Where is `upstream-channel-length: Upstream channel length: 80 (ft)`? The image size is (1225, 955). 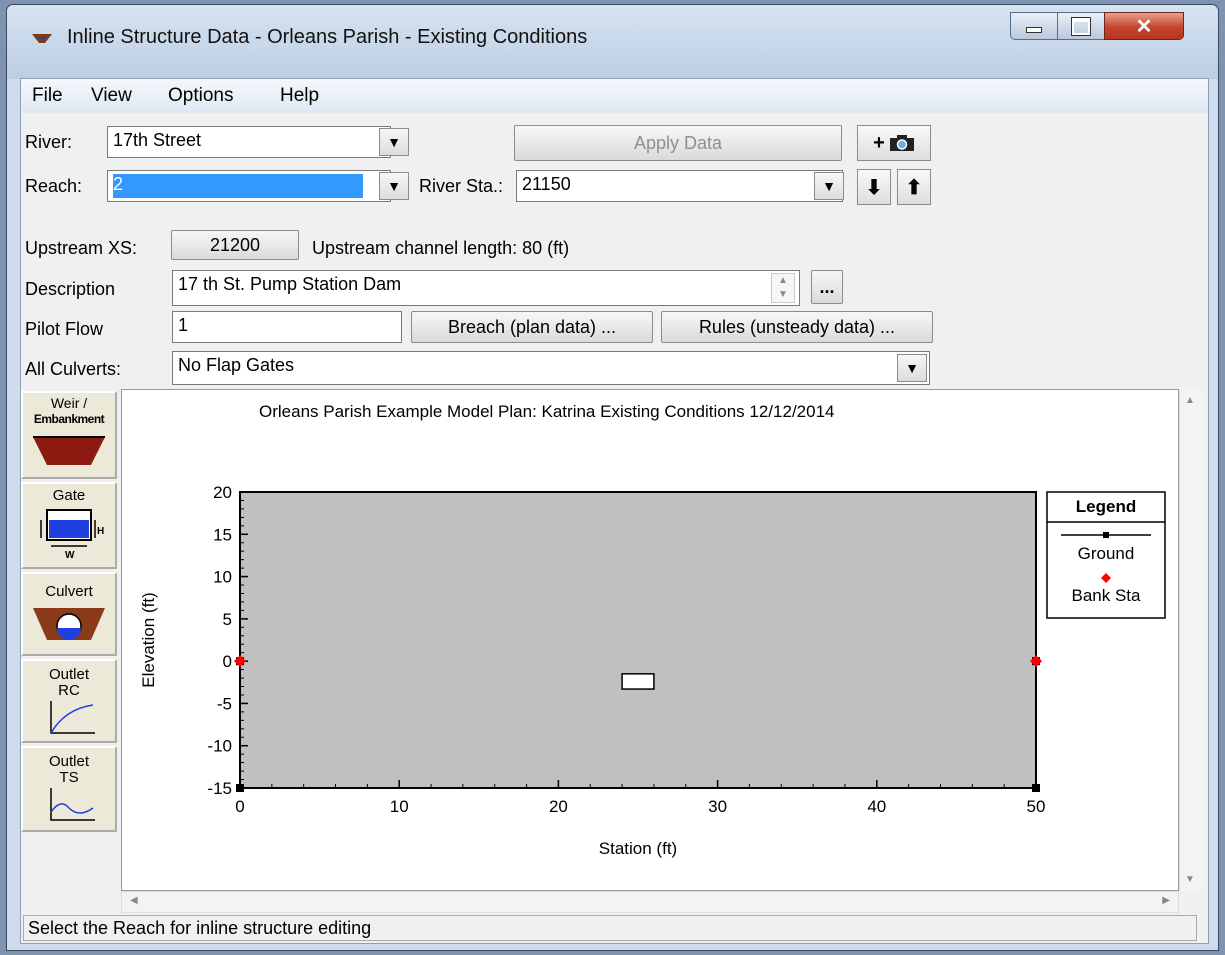
upstream-channel-length: Upstream channel length: 80 (ft) is located at coordinates (441, 248).